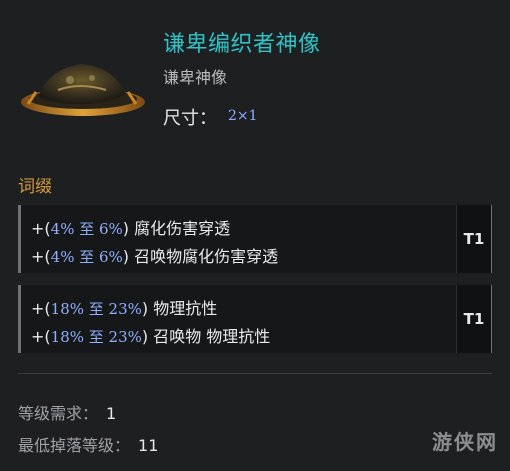 The image size is (510, 471). I want to click on affix-line: +(18% 至 23%) 物理抗性, so click(124, 307).